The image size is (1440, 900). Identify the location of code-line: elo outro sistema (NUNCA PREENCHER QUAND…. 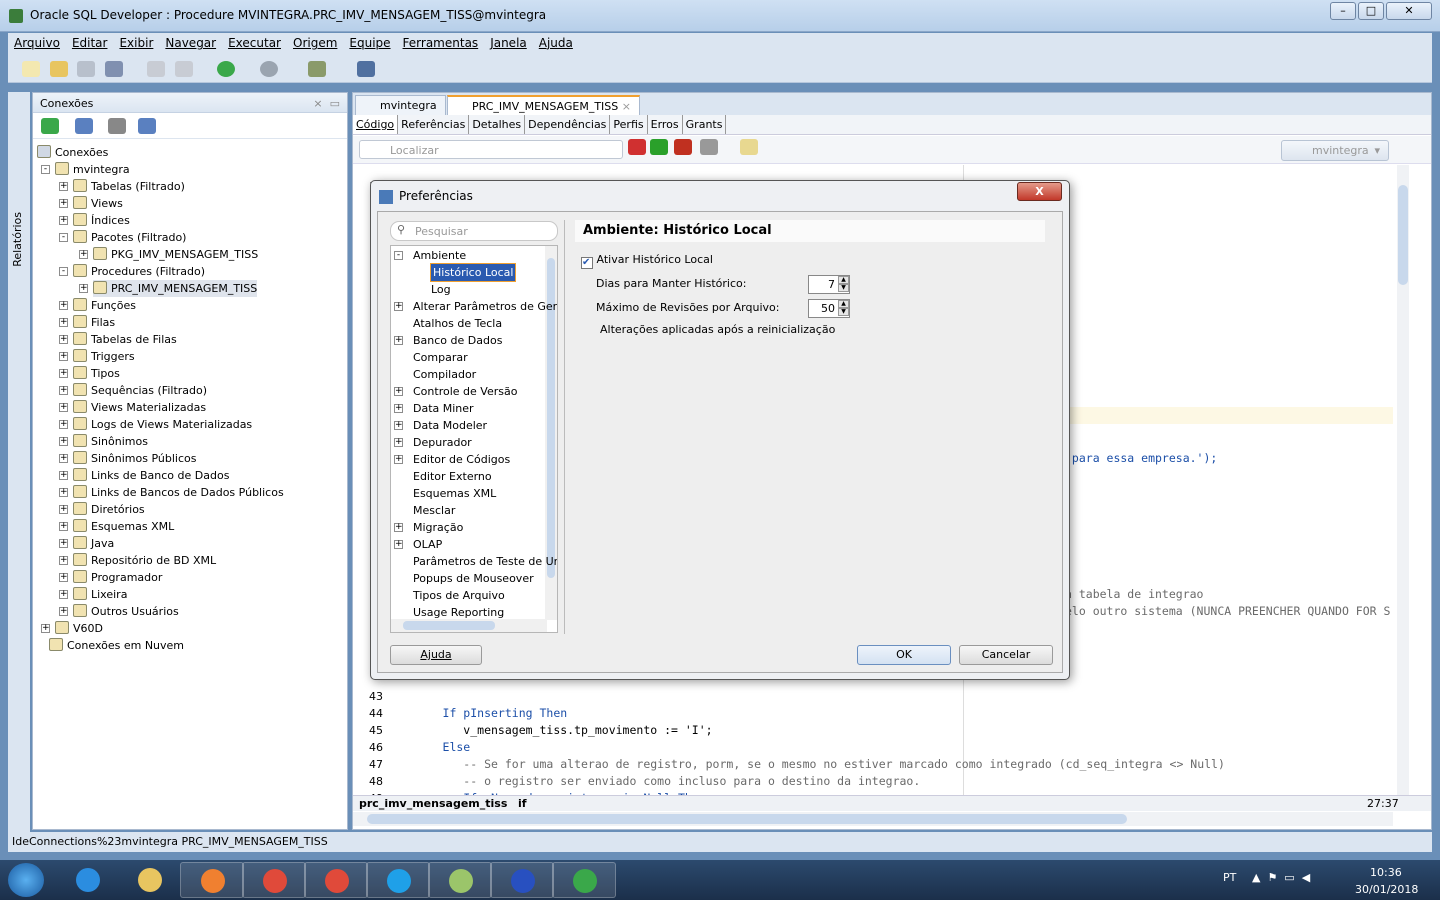
(1227, 611).